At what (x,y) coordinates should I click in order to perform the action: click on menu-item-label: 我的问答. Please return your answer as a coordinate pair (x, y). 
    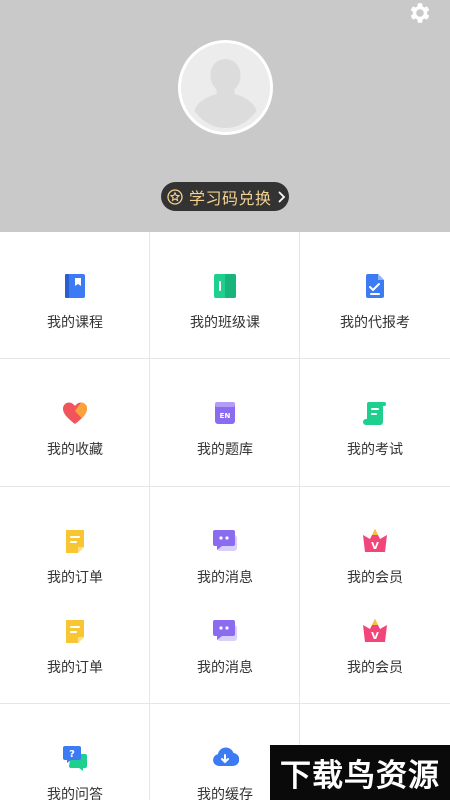
    Looking at the image, I should click on (75, 793).